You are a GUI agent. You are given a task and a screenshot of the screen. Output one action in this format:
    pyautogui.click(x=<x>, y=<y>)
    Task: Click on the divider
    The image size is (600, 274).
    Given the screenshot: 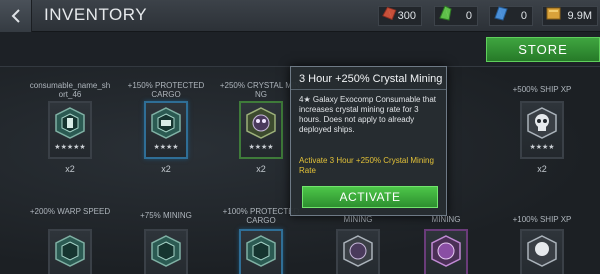 What is the action you would take?
    pyautogui.click(x=368, y=89)
    